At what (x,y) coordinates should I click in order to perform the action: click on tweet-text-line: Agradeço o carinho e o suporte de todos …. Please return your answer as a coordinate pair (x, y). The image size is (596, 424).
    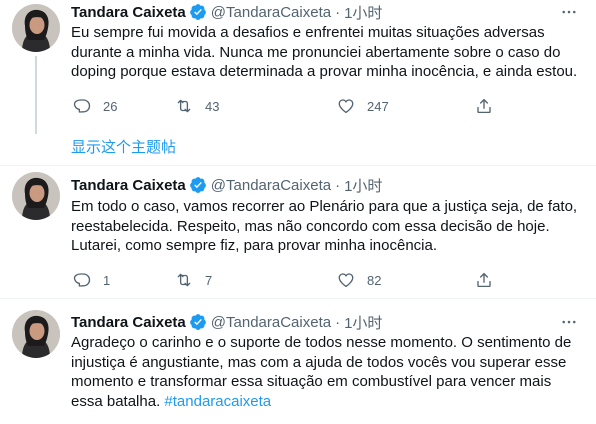
    Looking at the image, I should click on (321, 342).